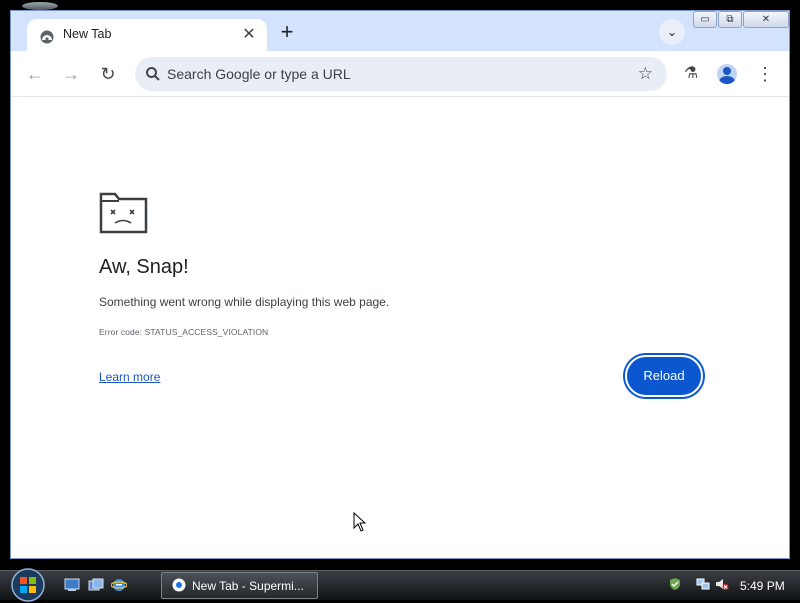 The height and width of the screenshot is (603, 800). I want to click on reload-button: Reload, so click(664, 376).